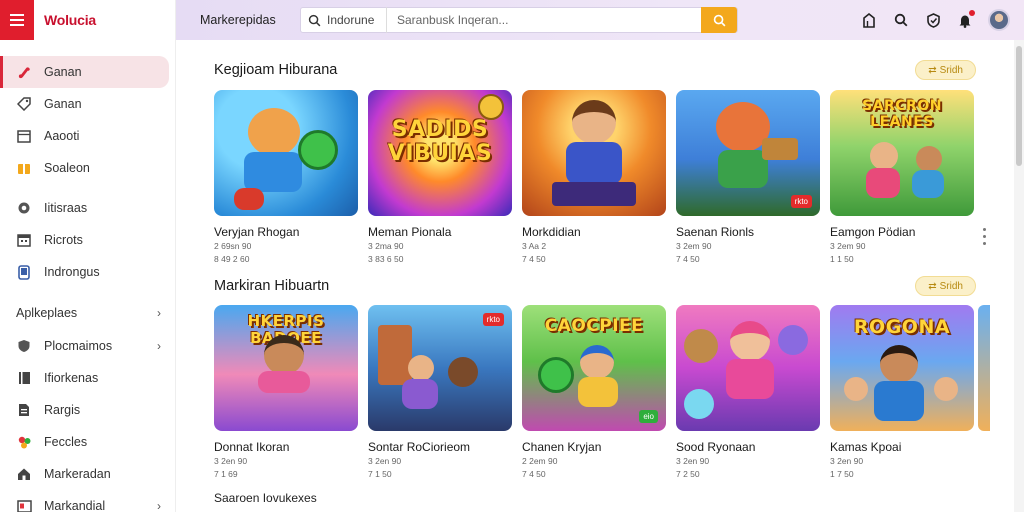 The image size is (1024, 512). What do you see at coordinates (440, 153) in the screenshot?
I see `game-thumbnail: SADIDS VIBUIAS` at bounding box center [440, 153].